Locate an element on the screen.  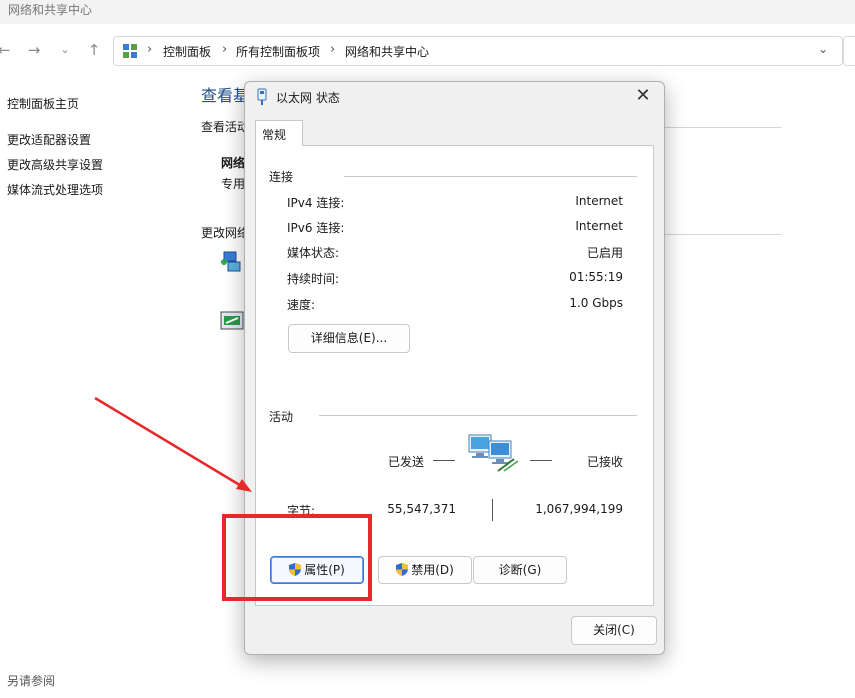
annotation-highlight-box is located at coordinates (297, 557).